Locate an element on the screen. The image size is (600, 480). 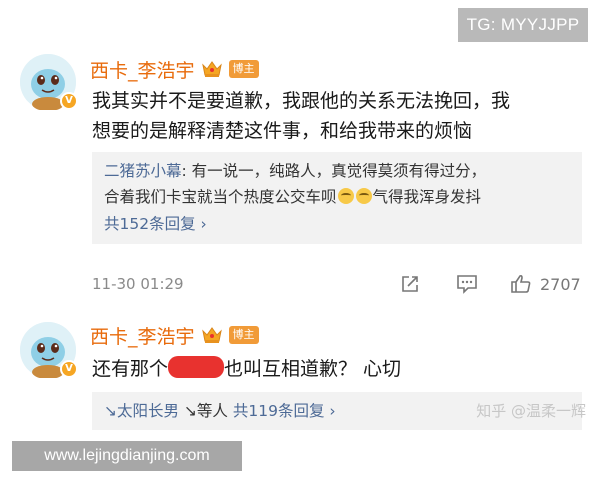
zhihu-watermark: 知乎 @温柔一辉 is located at coordinates (531, 411).